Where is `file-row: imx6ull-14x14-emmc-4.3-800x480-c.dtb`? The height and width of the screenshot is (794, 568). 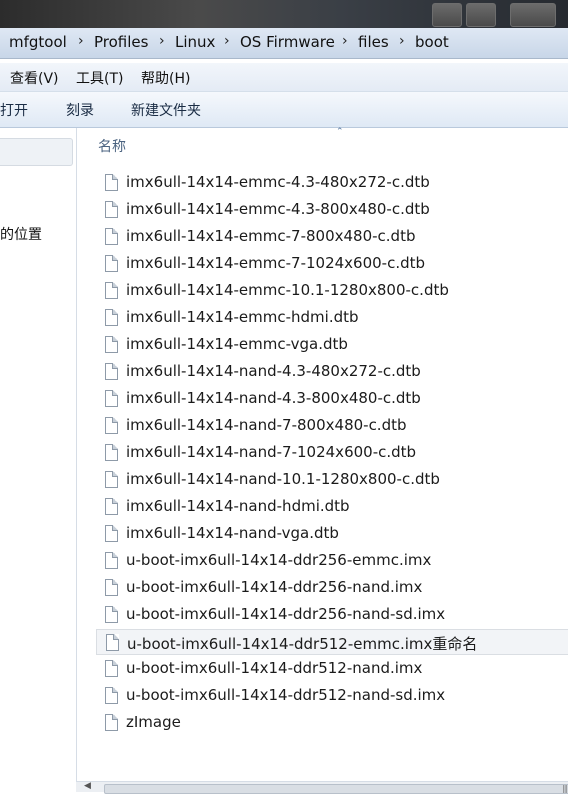
file-row: imx6ull-14x14-emmc-4.3-800x480-c.dtb is located at coordinates (333, 210).